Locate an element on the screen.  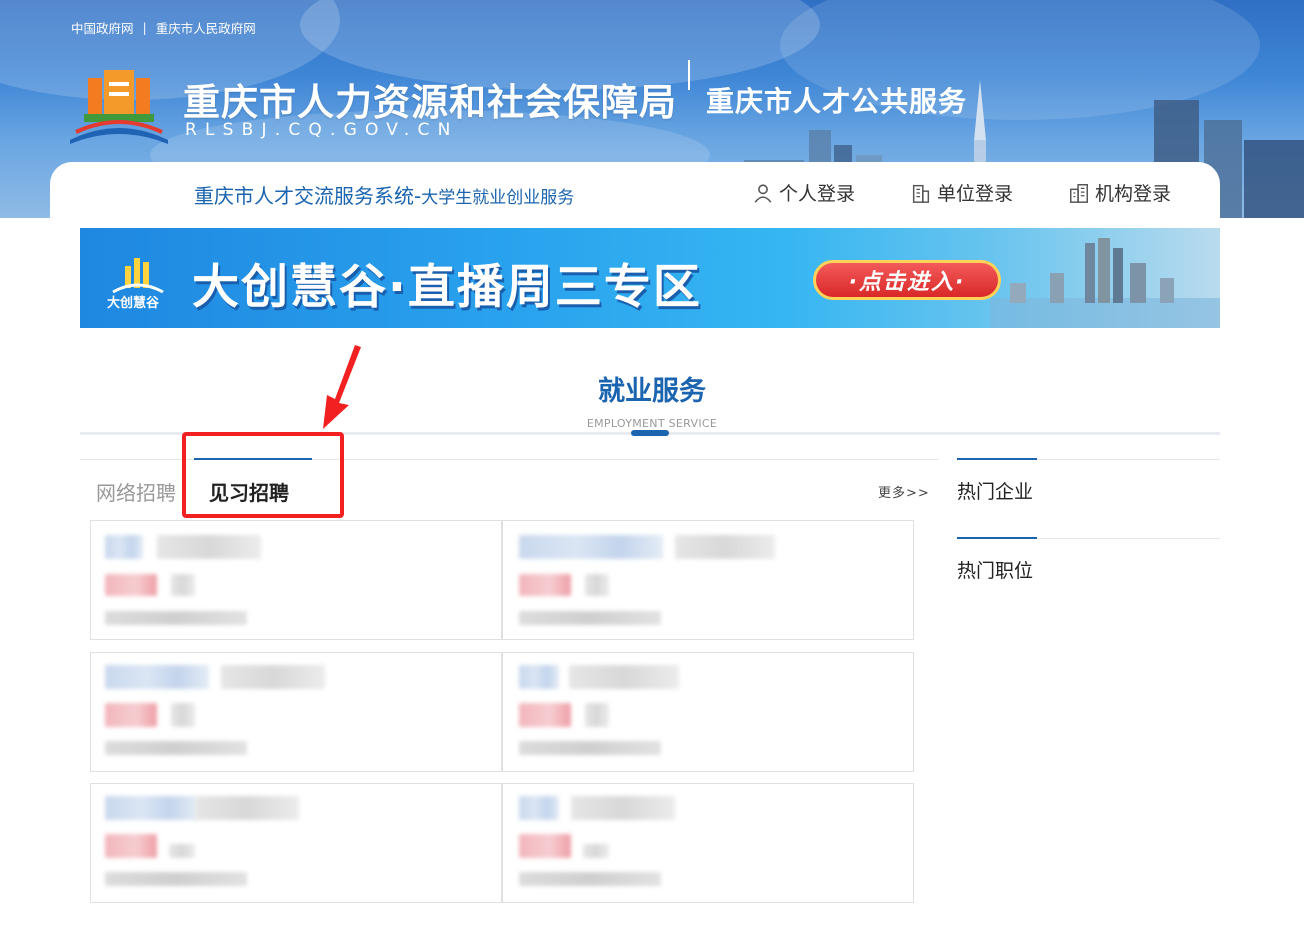
annotation-highlight-box is located at coordinates (263, 475).